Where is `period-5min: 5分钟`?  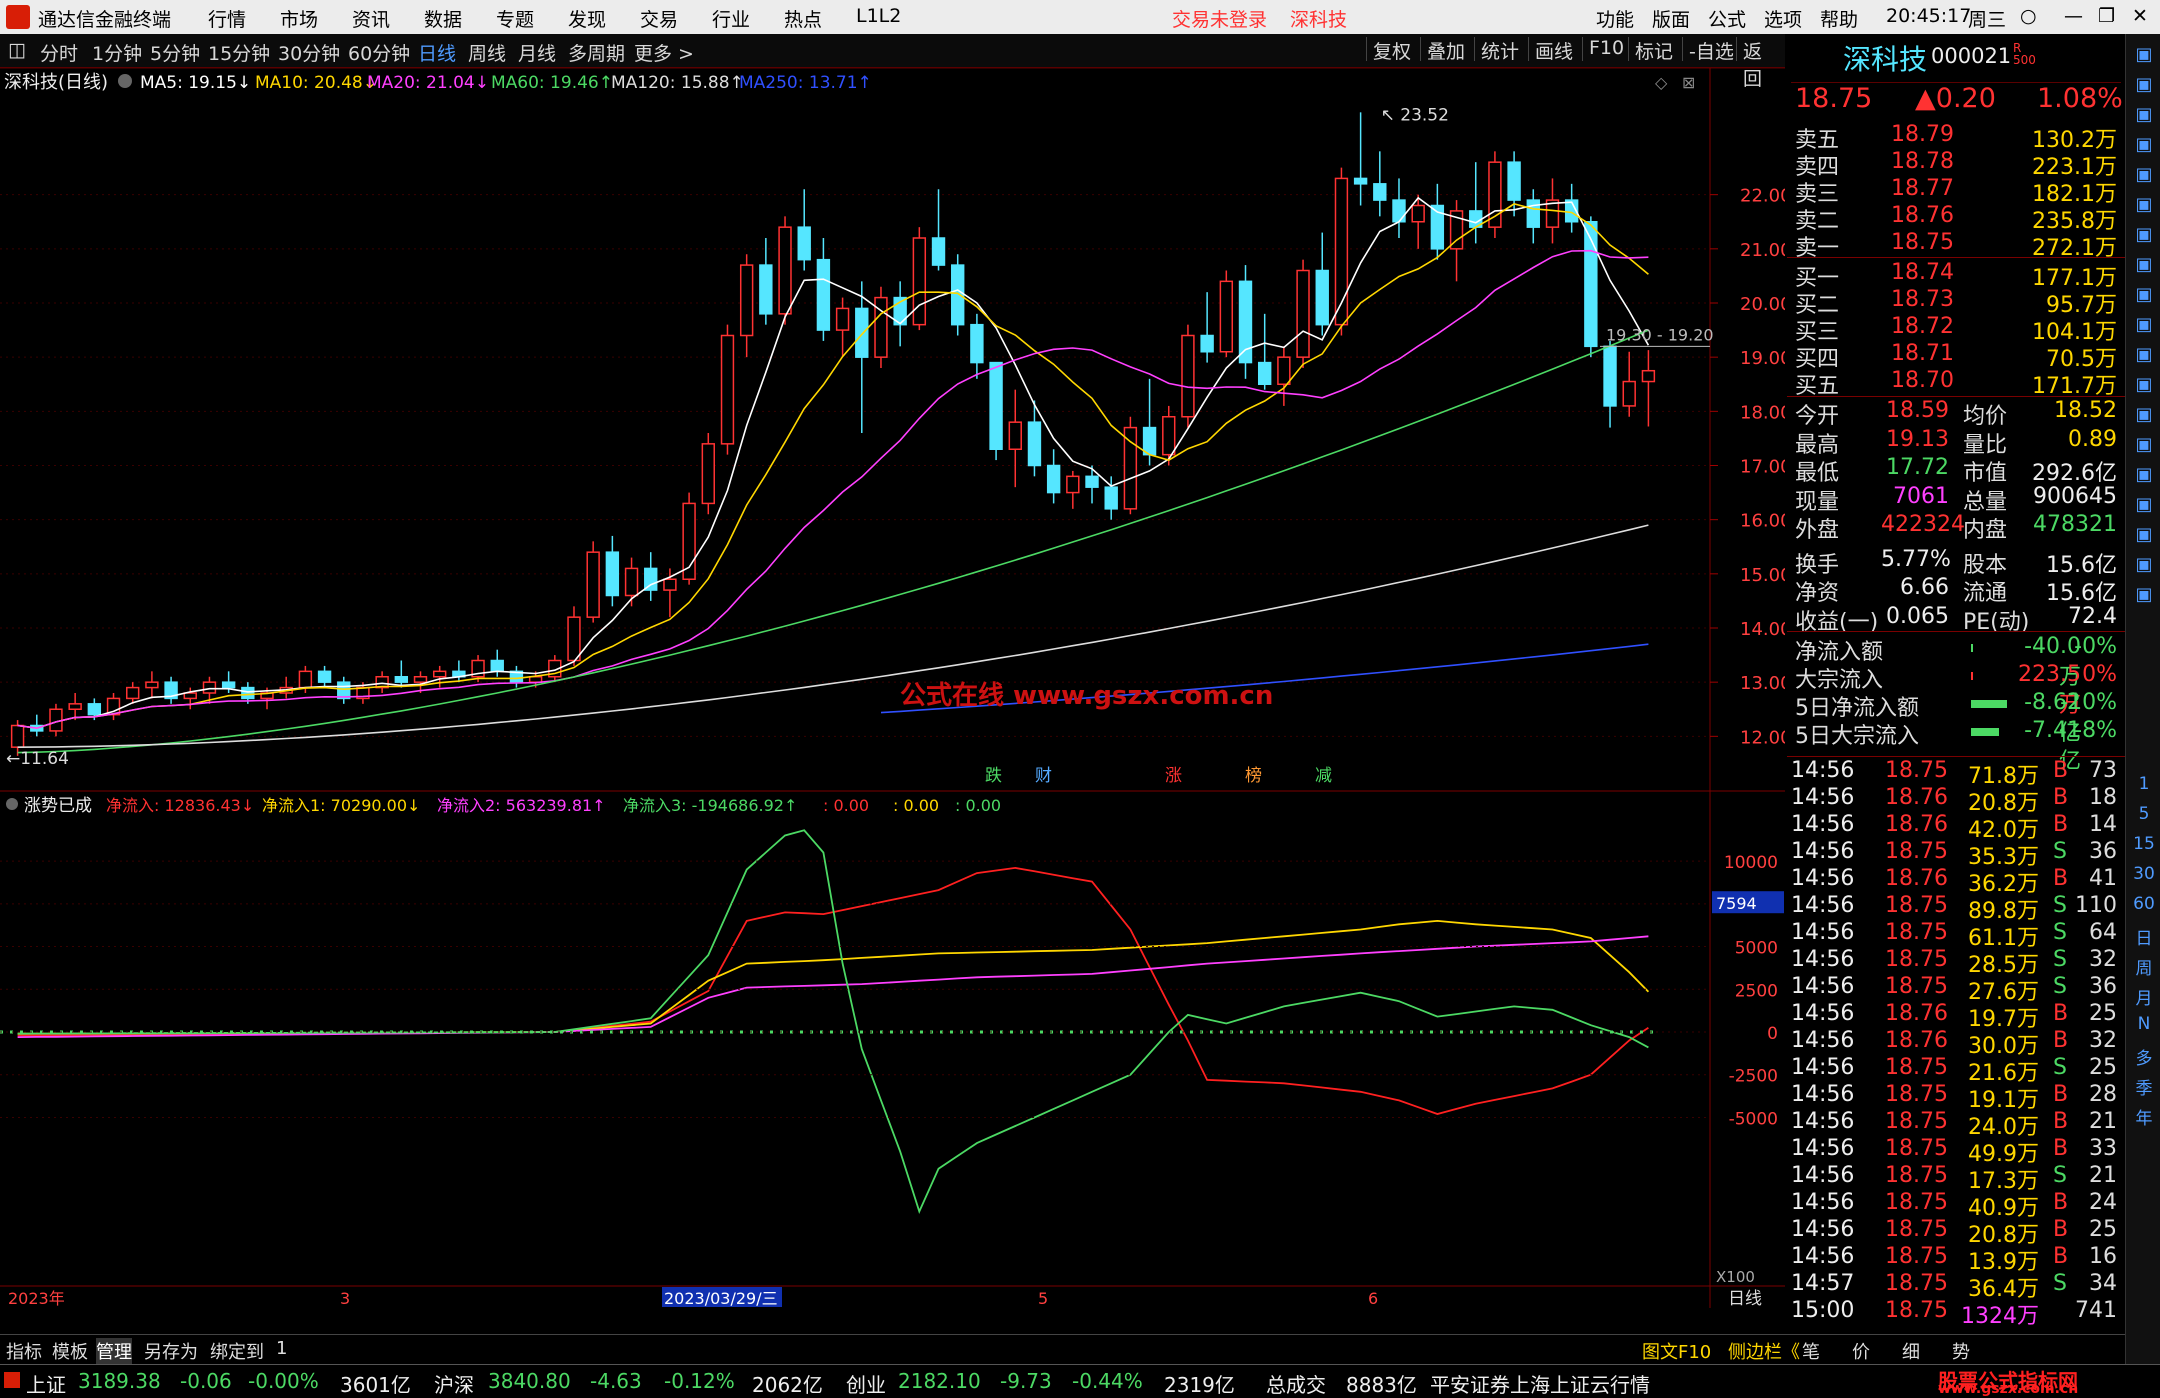
period-5min: 5分钟 is located at coordinates (175, 52).